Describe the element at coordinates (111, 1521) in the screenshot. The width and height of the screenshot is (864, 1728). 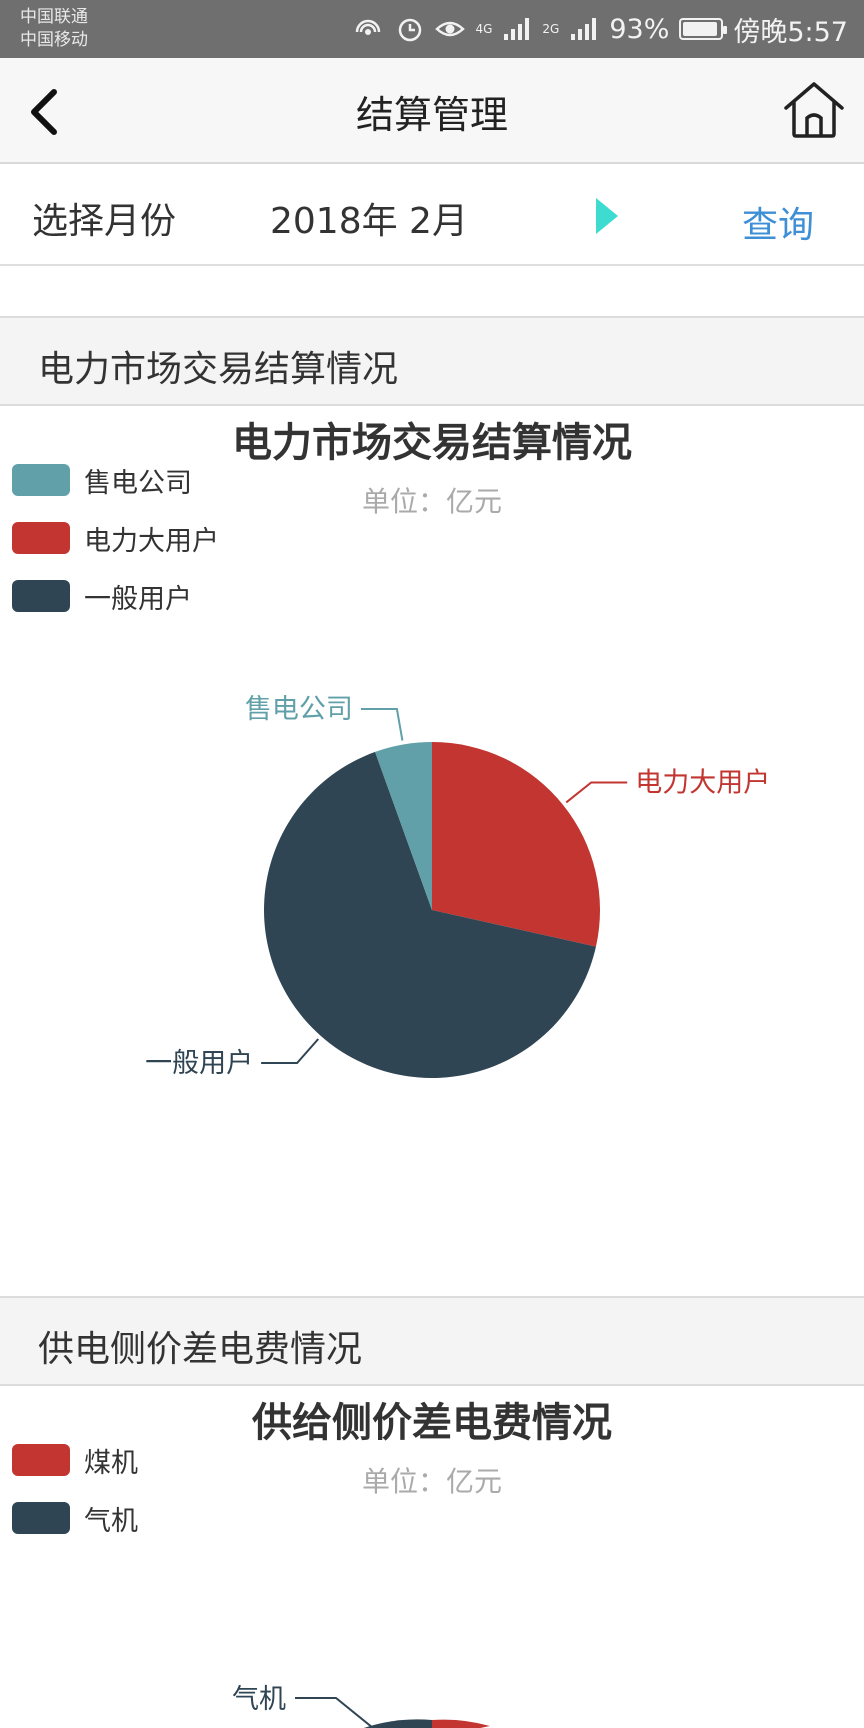
I see `legend-label: 气机` at that location.